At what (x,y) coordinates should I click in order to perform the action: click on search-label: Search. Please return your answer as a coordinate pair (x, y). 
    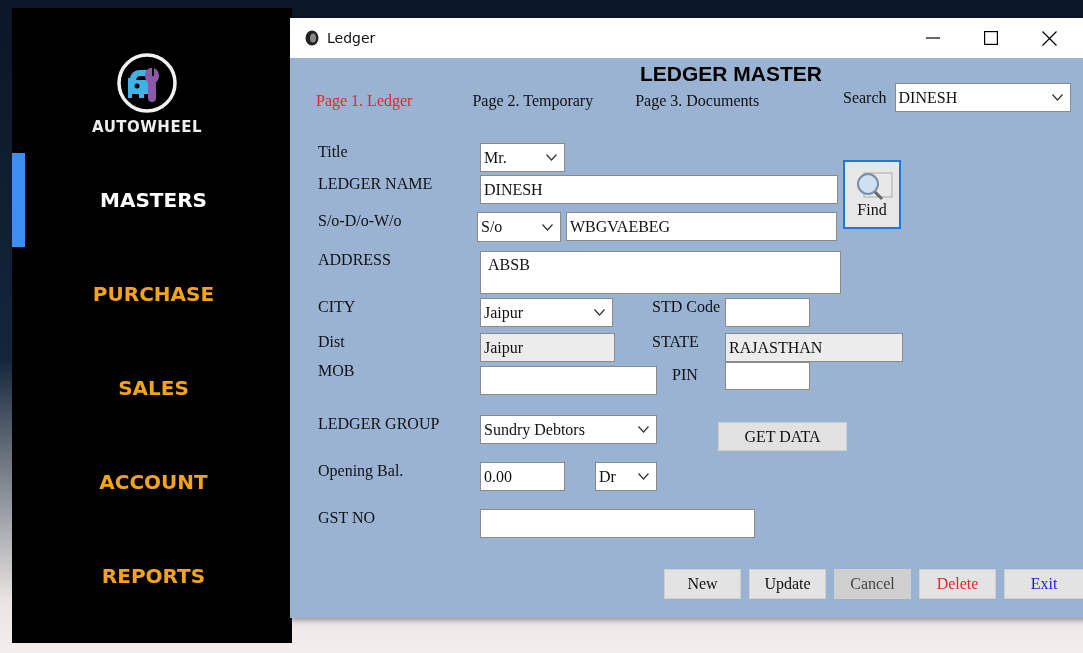
    Looking at the image, I should click on (865, 97).